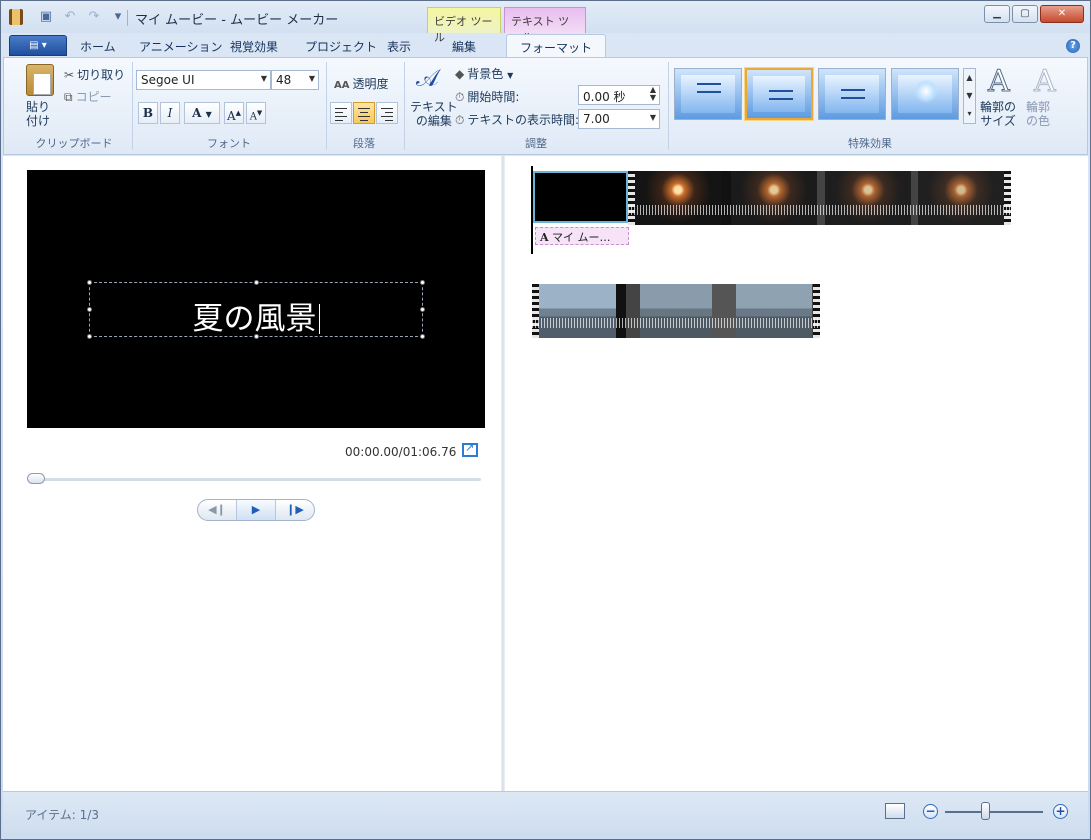  What do you see at coordinates (969, 96) in the screenshot?
I see `effects-gallery-scroll: ▲ ▼ ▾` at bounding box center [969, 96].